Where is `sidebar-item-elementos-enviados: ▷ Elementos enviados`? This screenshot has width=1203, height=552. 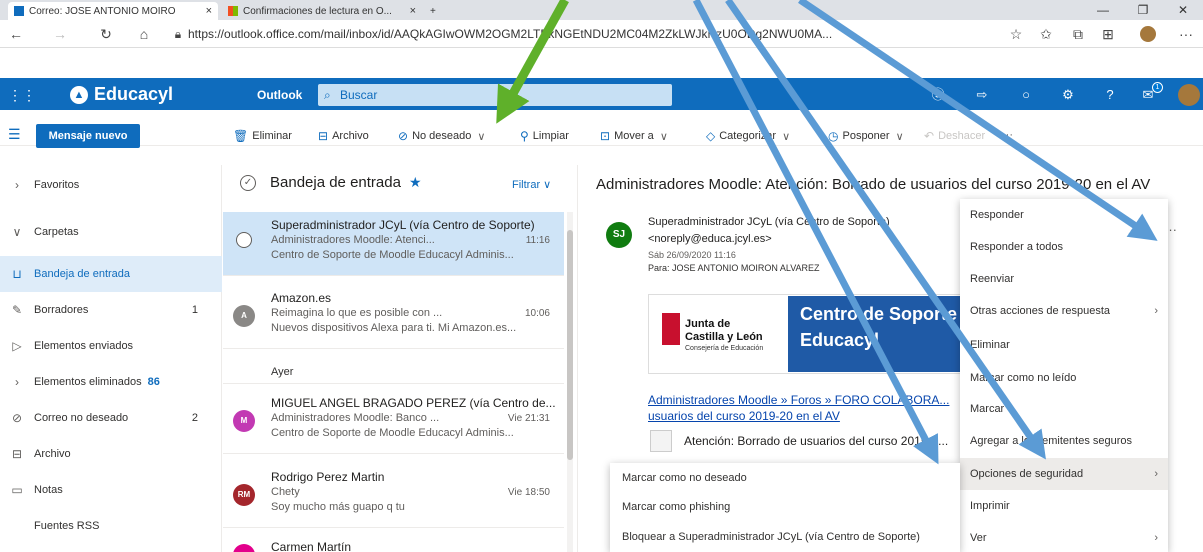 sidebar-item-elementos-enviados: ▷ Elementos enviados is located at coordinates (111, 346).